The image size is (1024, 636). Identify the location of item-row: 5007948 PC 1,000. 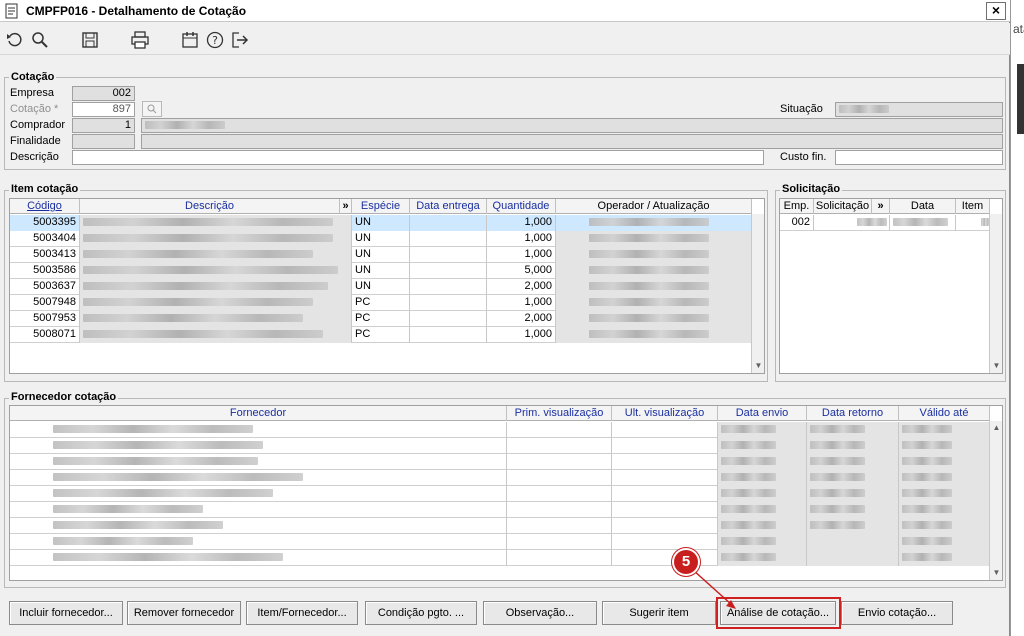
(381, 303).